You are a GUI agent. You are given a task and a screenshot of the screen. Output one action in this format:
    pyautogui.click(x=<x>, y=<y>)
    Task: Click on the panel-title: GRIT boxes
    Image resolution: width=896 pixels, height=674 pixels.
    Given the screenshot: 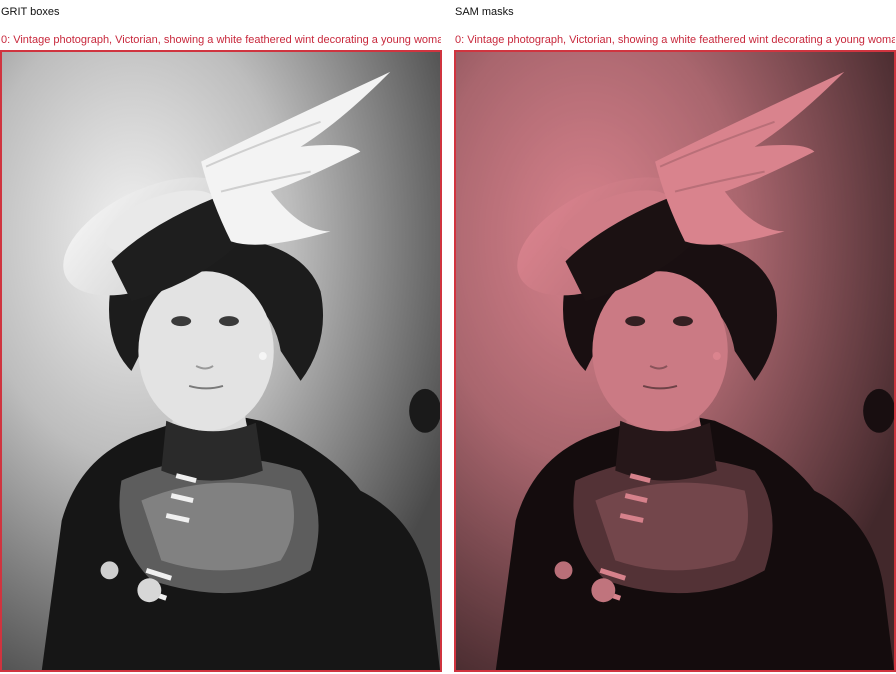 What is the action you would take?
    pyautogui.click(x=30, y=12)
    